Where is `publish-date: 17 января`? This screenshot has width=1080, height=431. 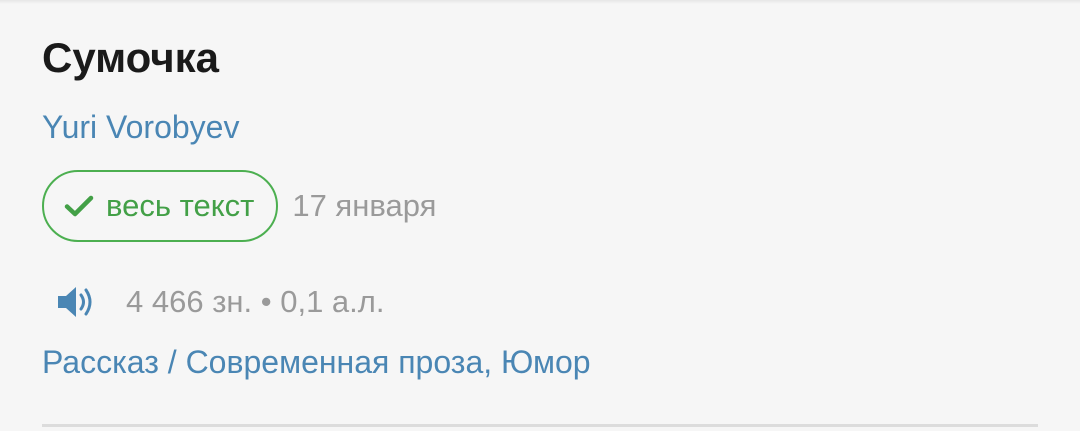 publish-date: 17 января is located at coordinates (364, 205).